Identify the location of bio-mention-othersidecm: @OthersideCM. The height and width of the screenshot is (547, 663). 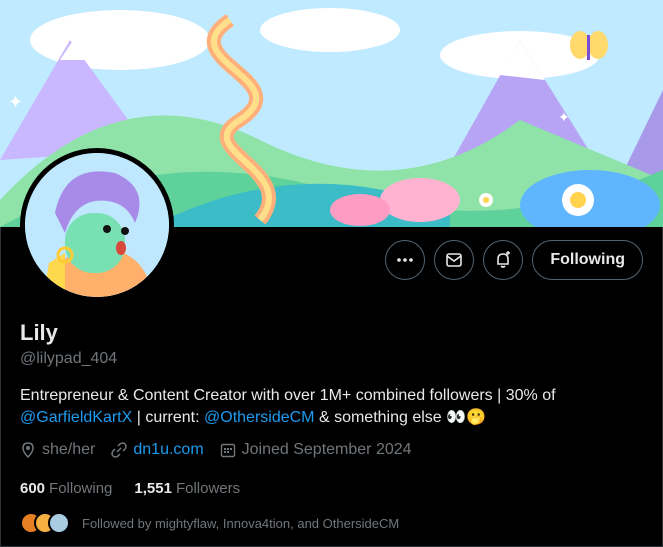
(259, 417).